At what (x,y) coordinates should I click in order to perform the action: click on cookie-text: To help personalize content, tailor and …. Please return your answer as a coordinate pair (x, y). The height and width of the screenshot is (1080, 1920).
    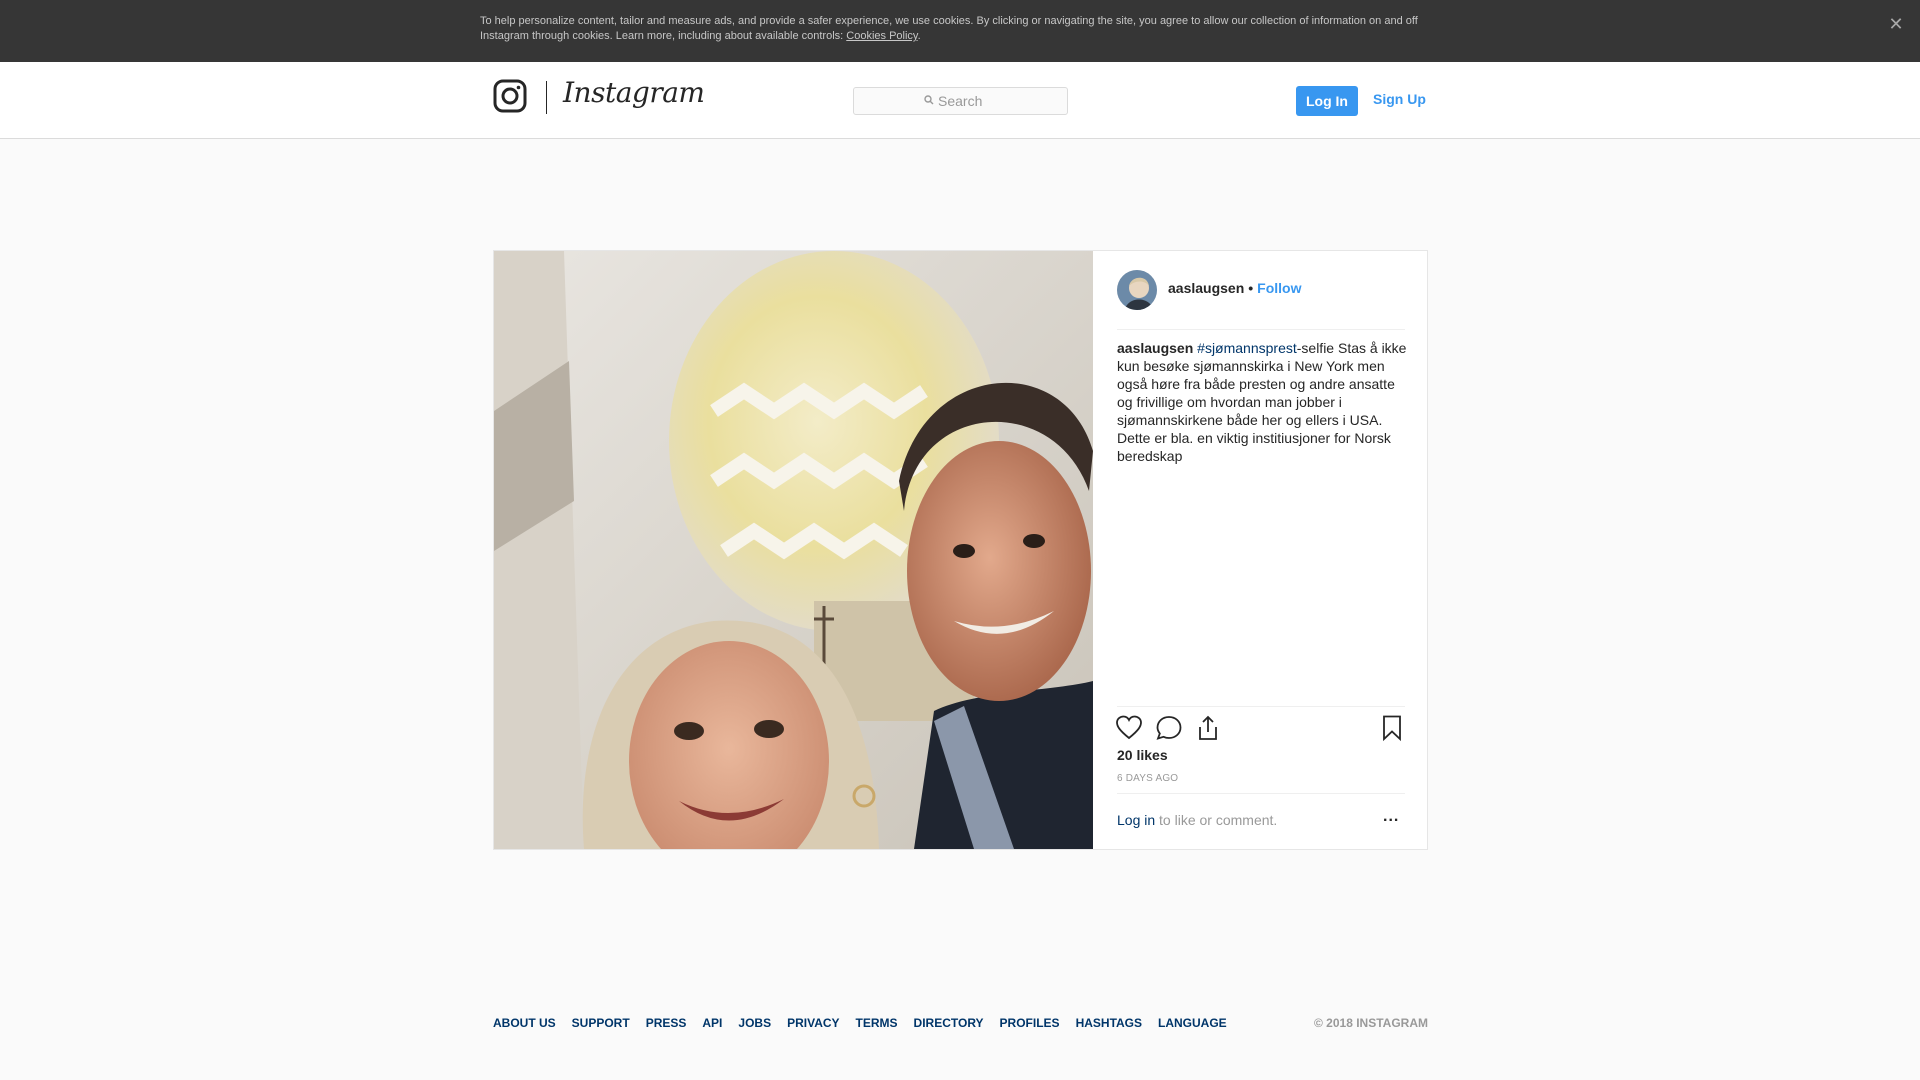
    Looking at the image, I should click on (949, 28).